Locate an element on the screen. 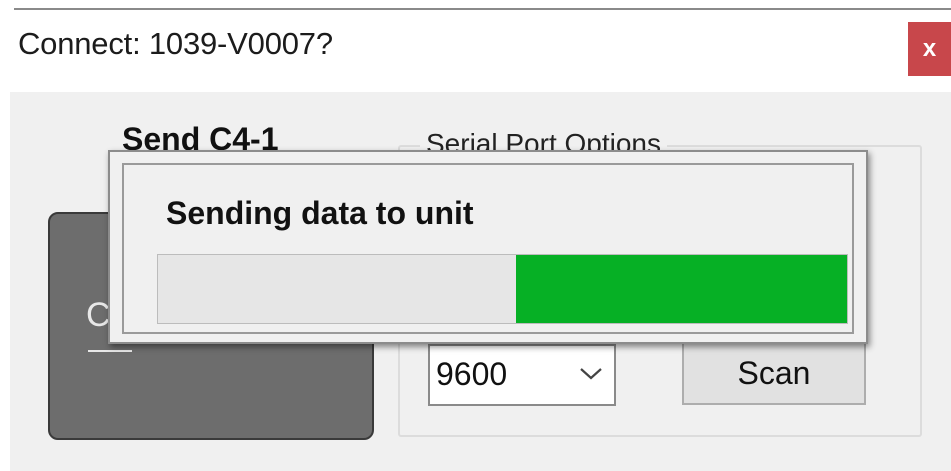 The height and width of the screenshot is (471, 951). close-button: x is located at coordinates (929, 49).